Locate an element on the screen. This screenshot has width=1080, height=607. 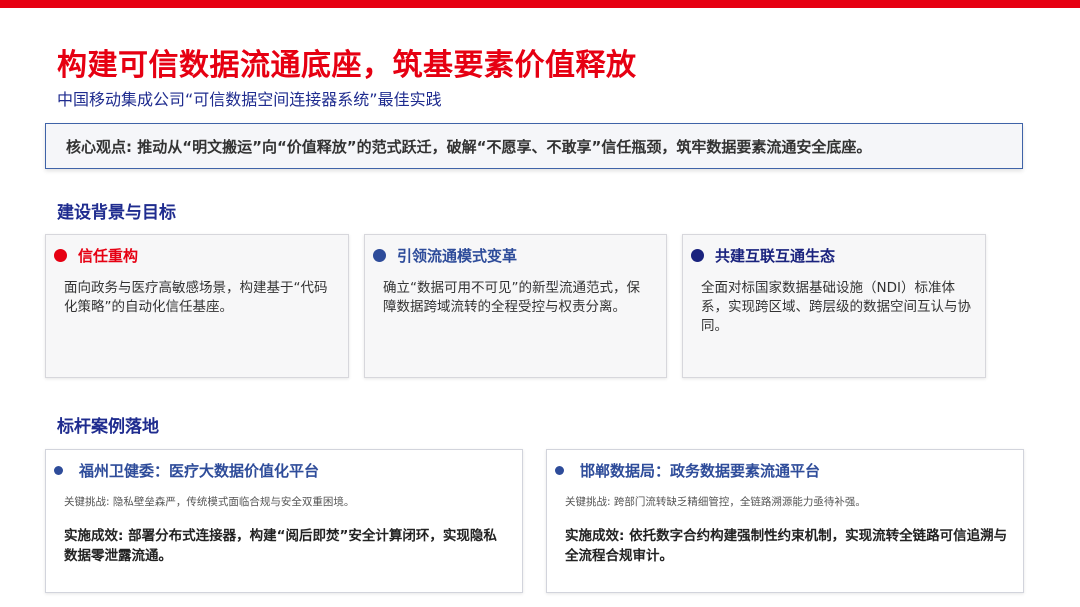
goal-card-header: 引领流通模式变革 is located at coordinates (445, 255).